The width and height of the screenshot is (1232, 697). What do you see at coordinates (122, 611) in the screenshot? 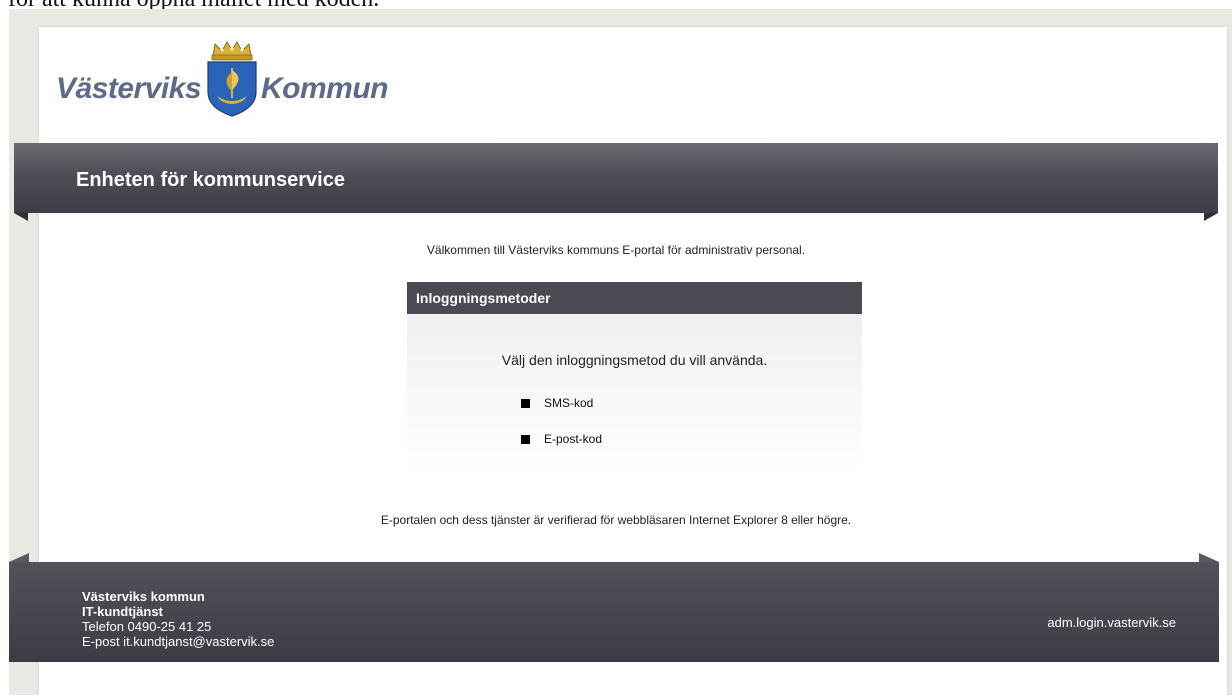
I see `footer-dept: IT-kundtjänst` at bounding box center [122, 611].